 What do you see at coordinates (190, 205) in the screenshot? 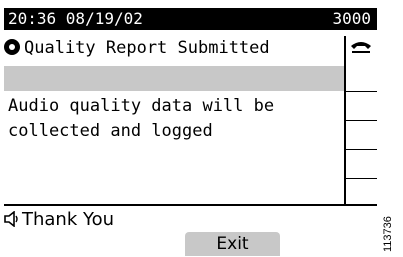
I see `divider` at bounding box center [190, 205].